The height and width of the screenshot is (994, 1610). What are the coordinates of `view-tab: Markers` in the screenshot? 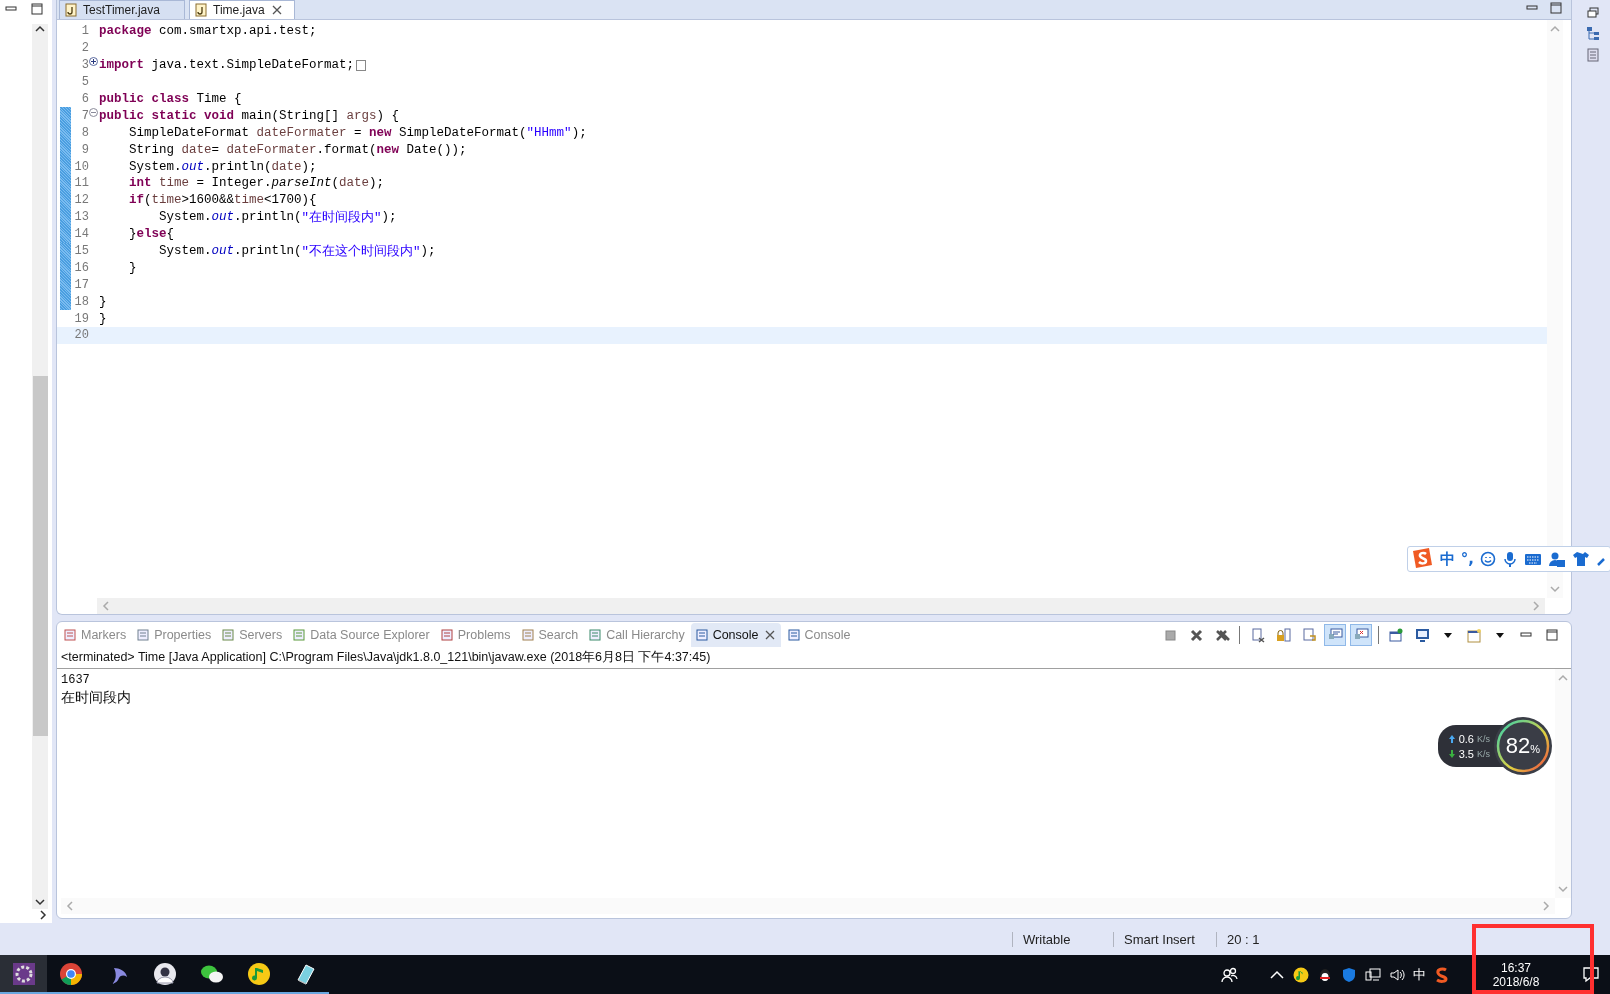 It's located at (95, 635).